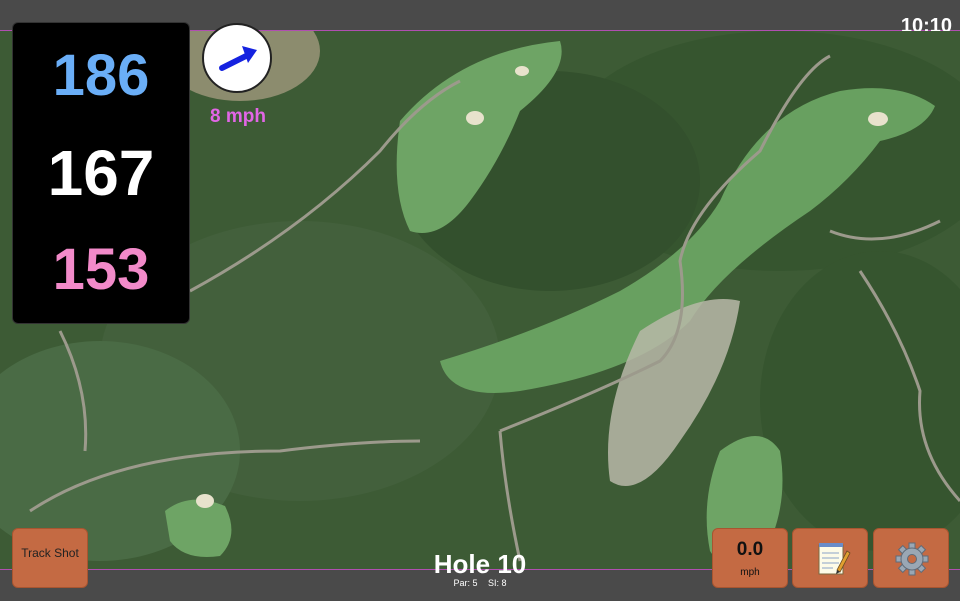  I want to click on wind-speed-label: 8 mph, so click(238, 116).